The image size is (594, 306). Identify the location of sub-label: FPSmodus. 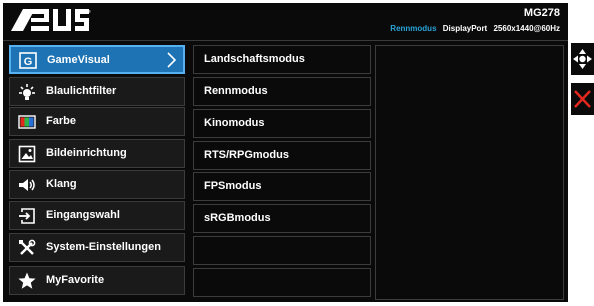
(233, 186).